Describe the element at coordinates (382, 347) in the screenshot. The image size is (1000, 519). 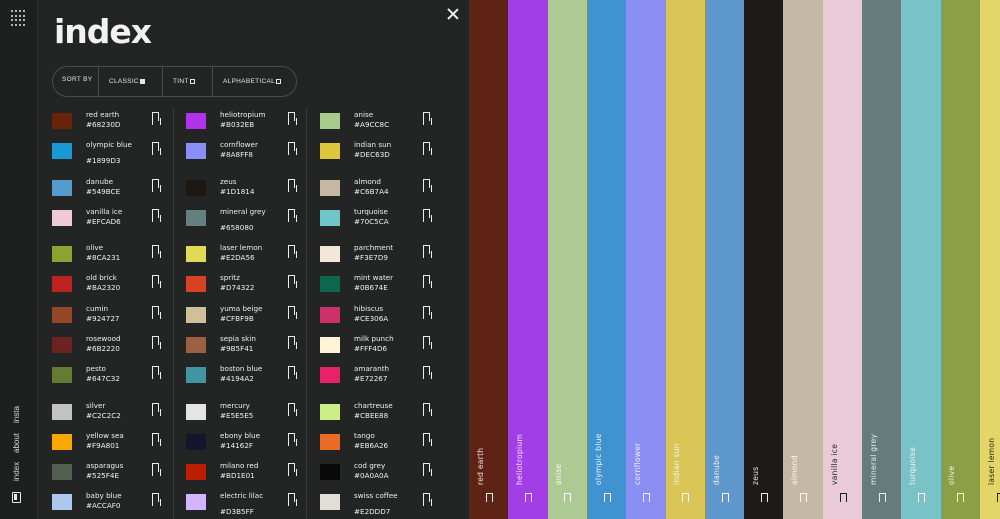
I see `color-list-item: milk punch #FFF4D6` at that location.